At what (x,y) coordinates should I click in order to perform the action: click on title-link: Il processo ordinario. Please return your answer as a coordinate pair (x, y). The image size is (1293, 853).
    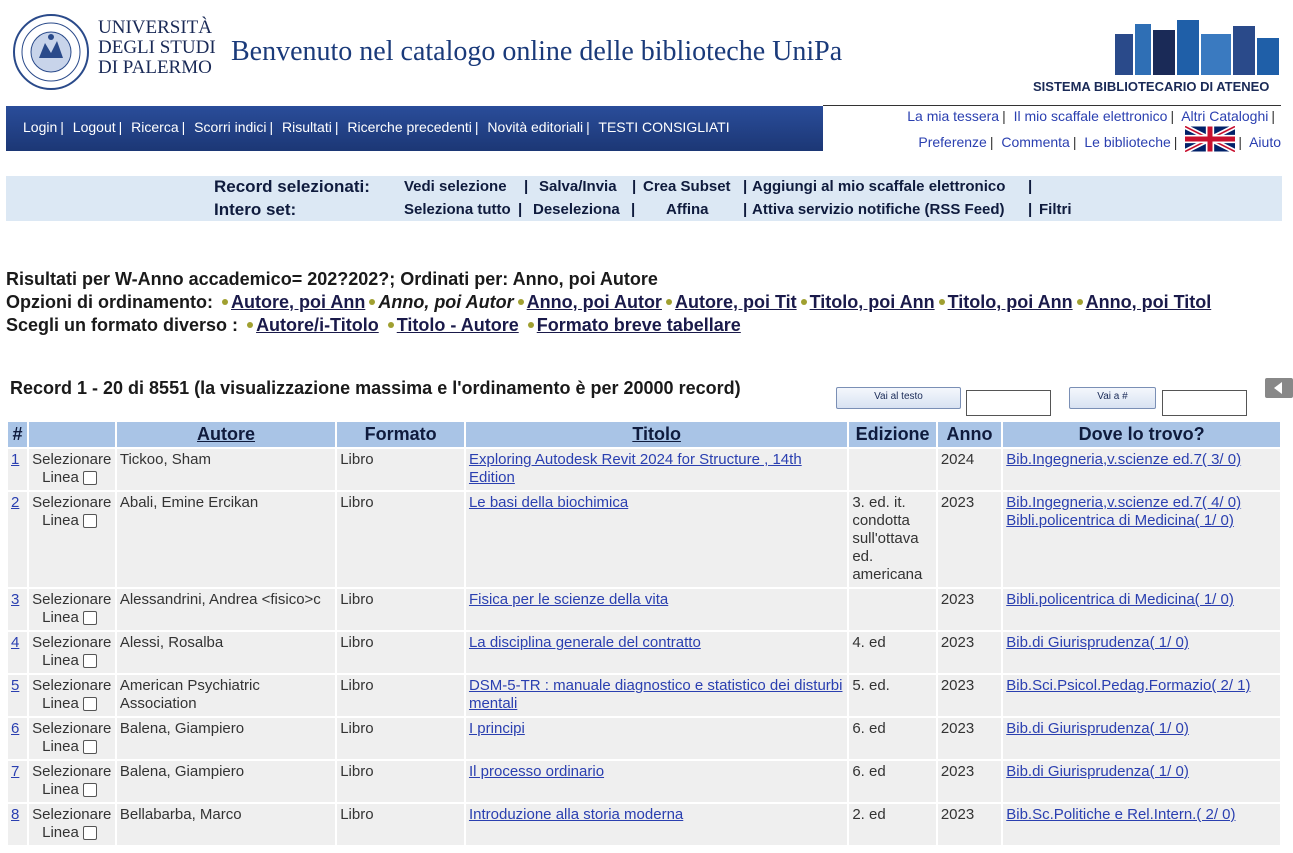
    Looking at the image, I should click on (536, 771).